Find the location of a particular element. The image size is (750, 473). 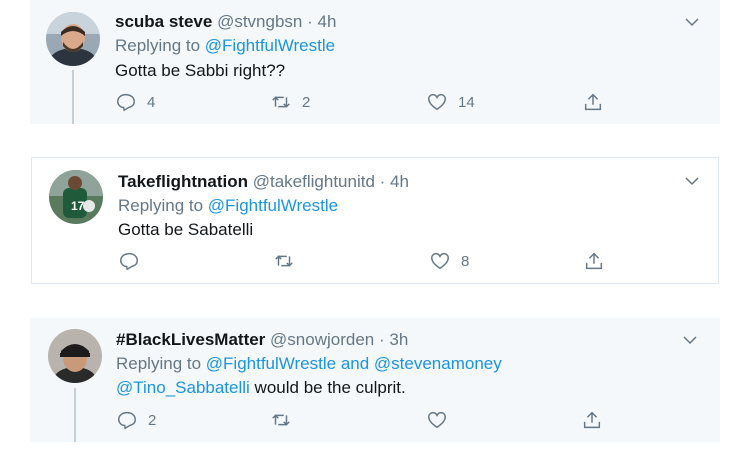

tweet-header: #BlackLivesMatter @snowjorden · 3h is located at coordinates (262, 340).